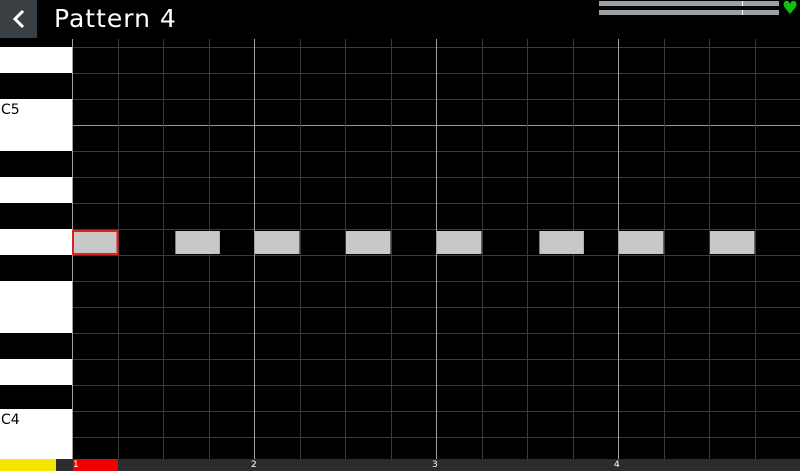 The image size is (800, 471). Describe the element at coordinates (95, 465) in the screenshot. I see `playhead-indicator` at that location.